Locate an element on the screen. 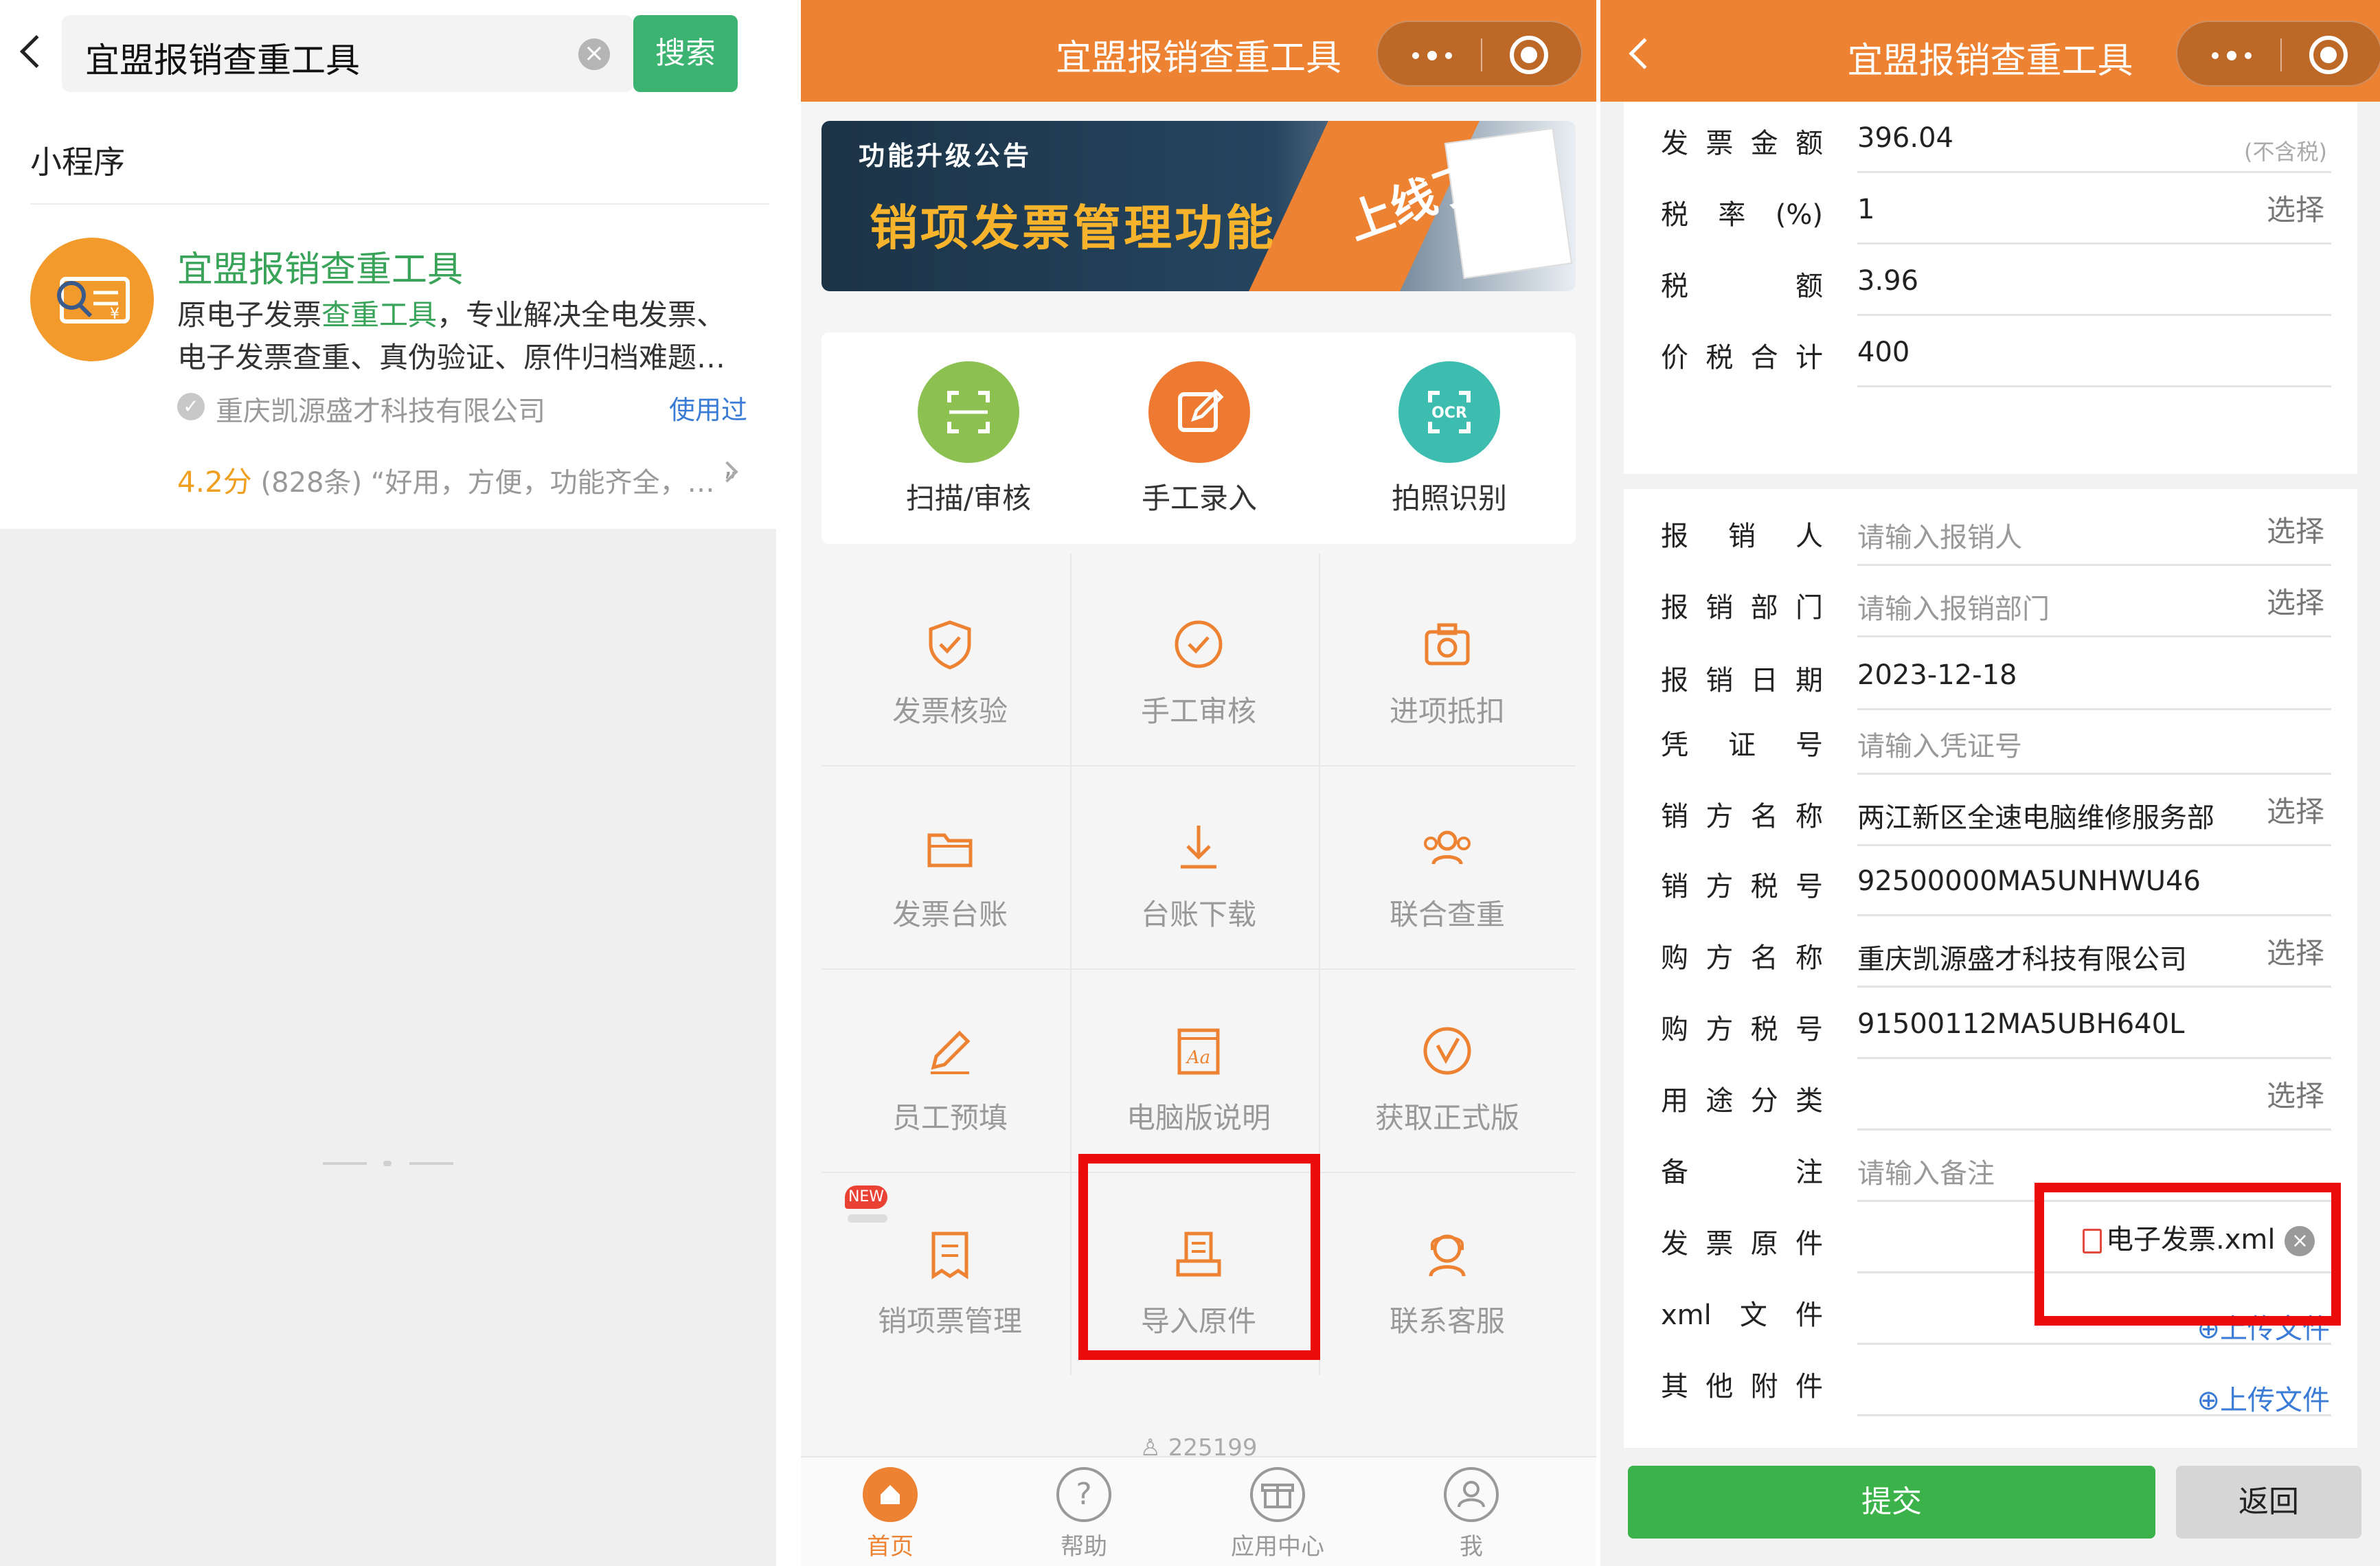  invoice-amount-field: 396.04 is located at coordinates (1905, 138).